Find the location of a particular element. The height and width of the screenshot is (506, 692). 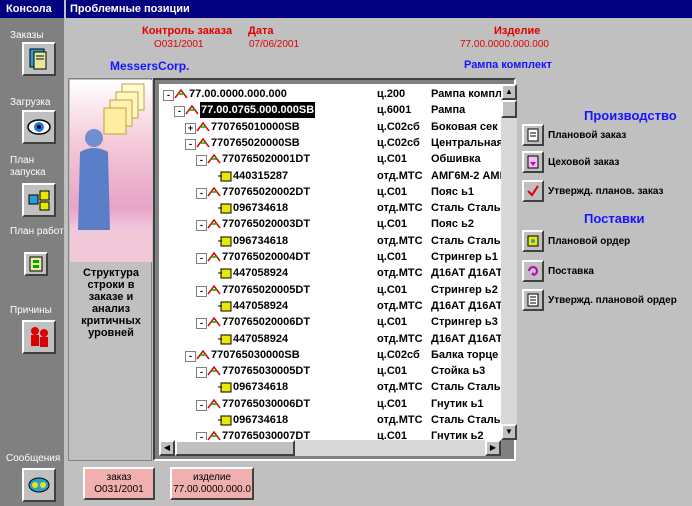

tree-row-code: 096734618 is located at coordinates (261, 387).